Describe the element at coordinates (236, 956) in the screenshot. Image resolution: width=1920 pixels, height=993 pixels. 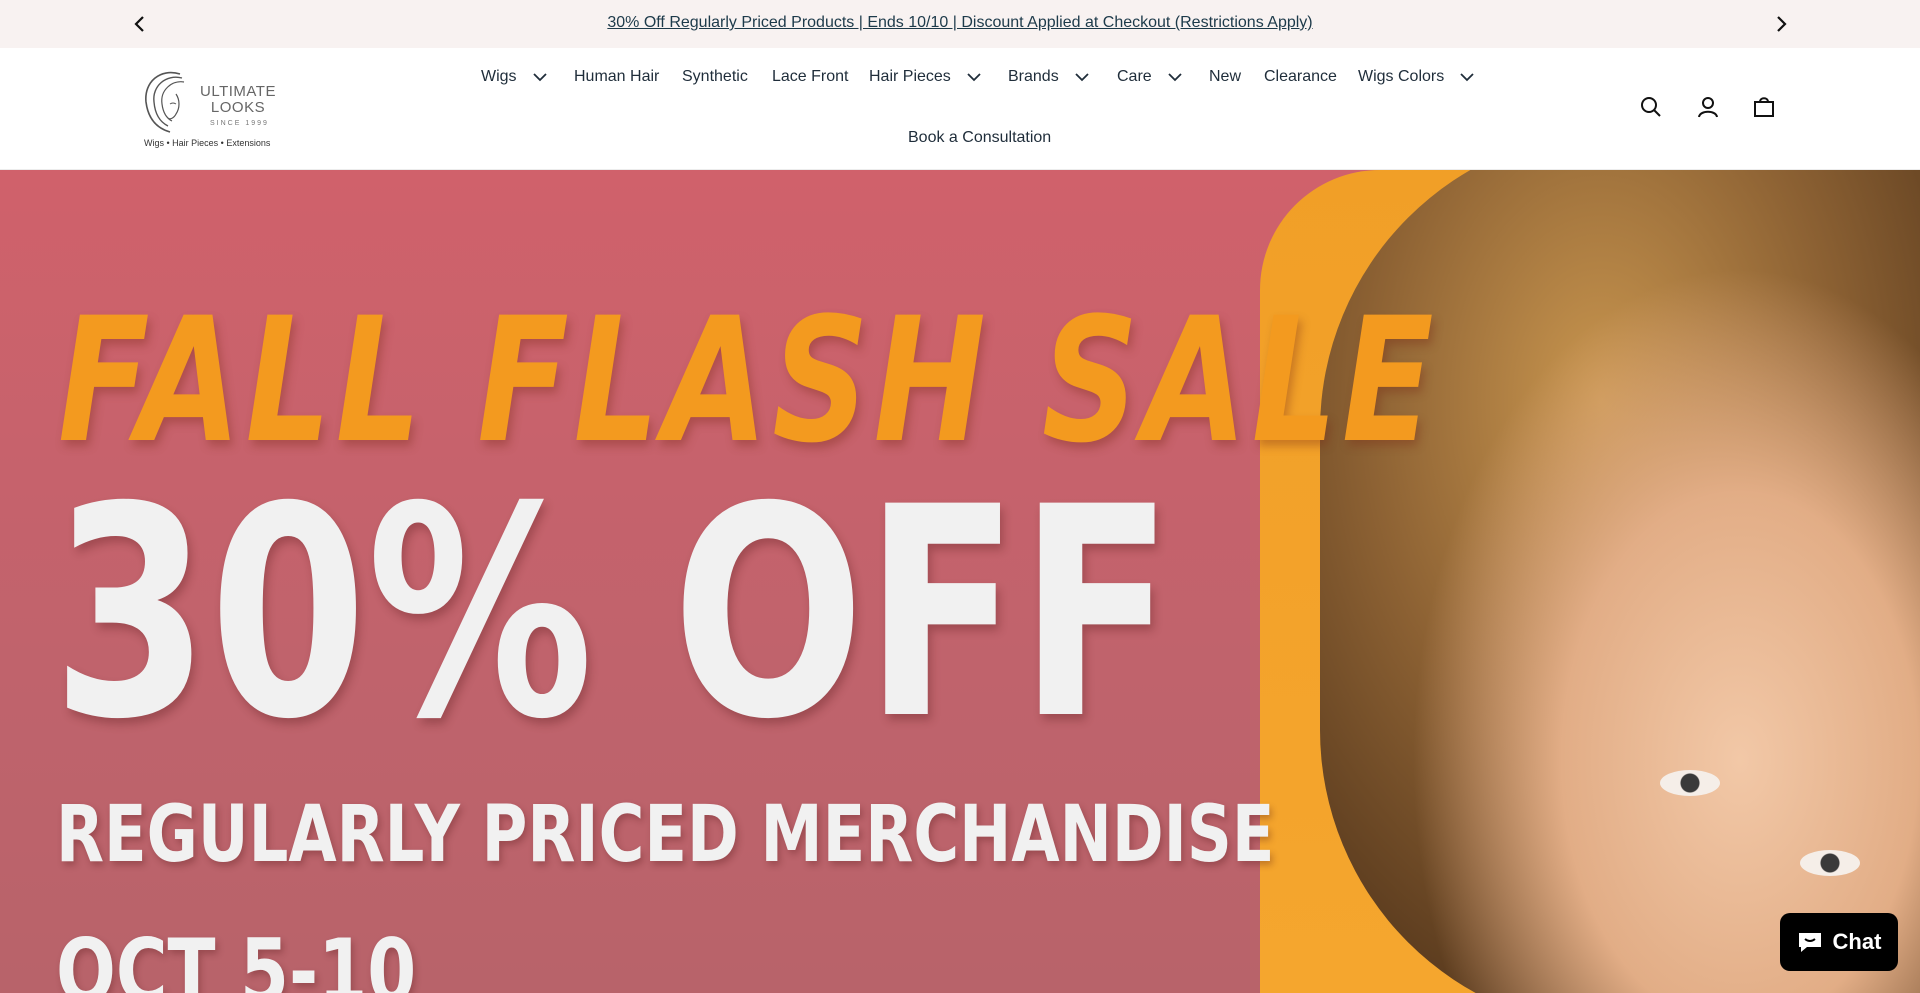
I see `hero-dates: OCT 5-10` at that location.